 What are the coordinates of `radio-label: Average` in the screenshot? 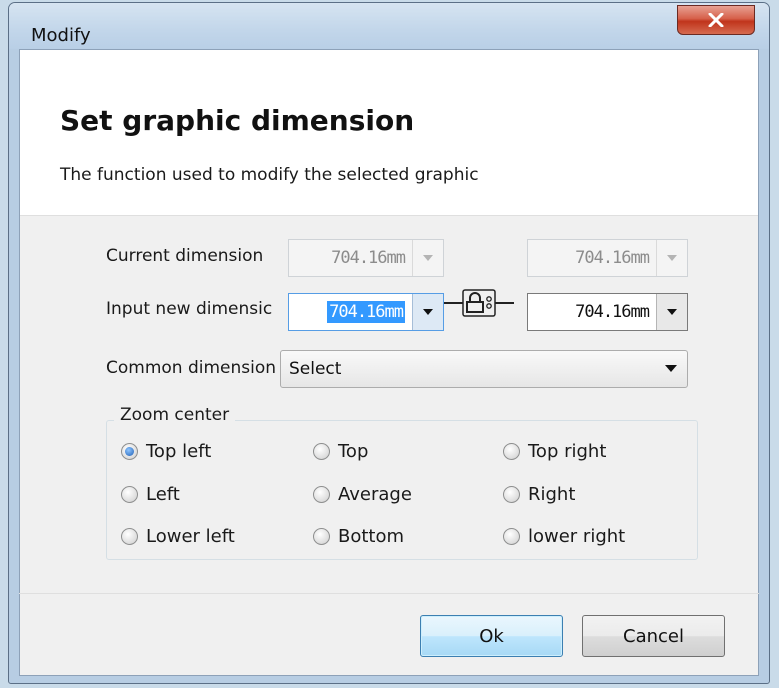 It's located at (375, 494).